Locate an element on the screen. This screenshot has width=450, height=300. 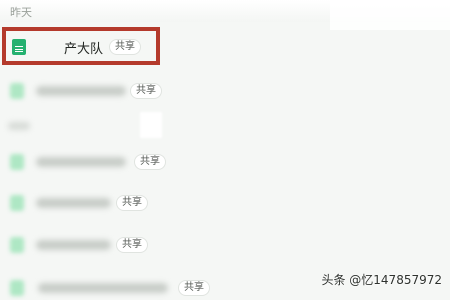
blurred-block is located at coordinates (151, 125).